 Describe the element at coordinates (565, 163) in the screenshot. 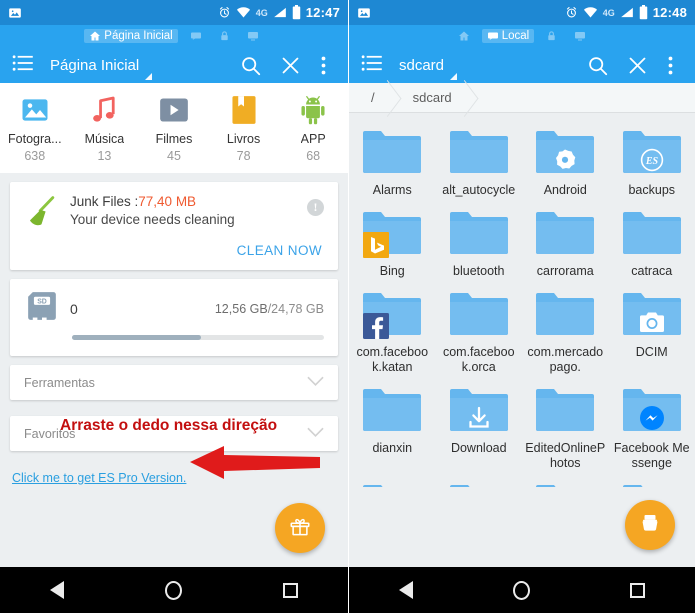

I see `folder-item: Android` at that location.